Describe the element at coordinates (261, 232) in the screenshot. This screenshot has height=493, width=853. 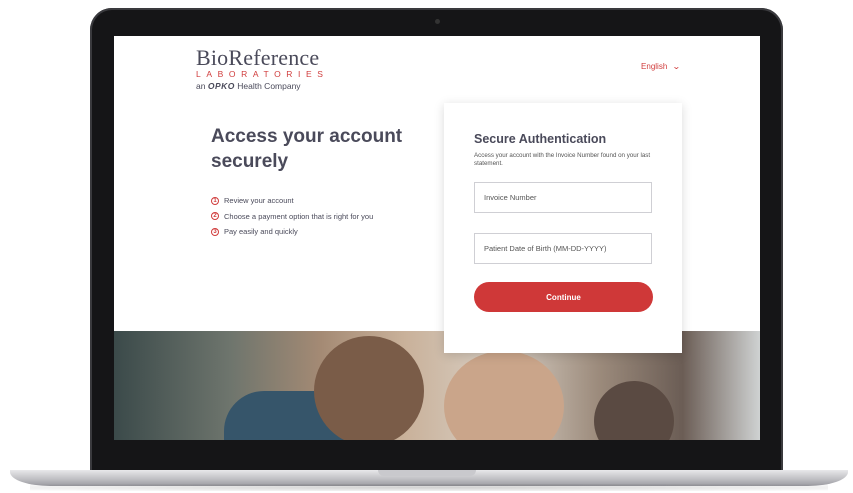
I see `step-text: Pay easily and quickly` at that location.